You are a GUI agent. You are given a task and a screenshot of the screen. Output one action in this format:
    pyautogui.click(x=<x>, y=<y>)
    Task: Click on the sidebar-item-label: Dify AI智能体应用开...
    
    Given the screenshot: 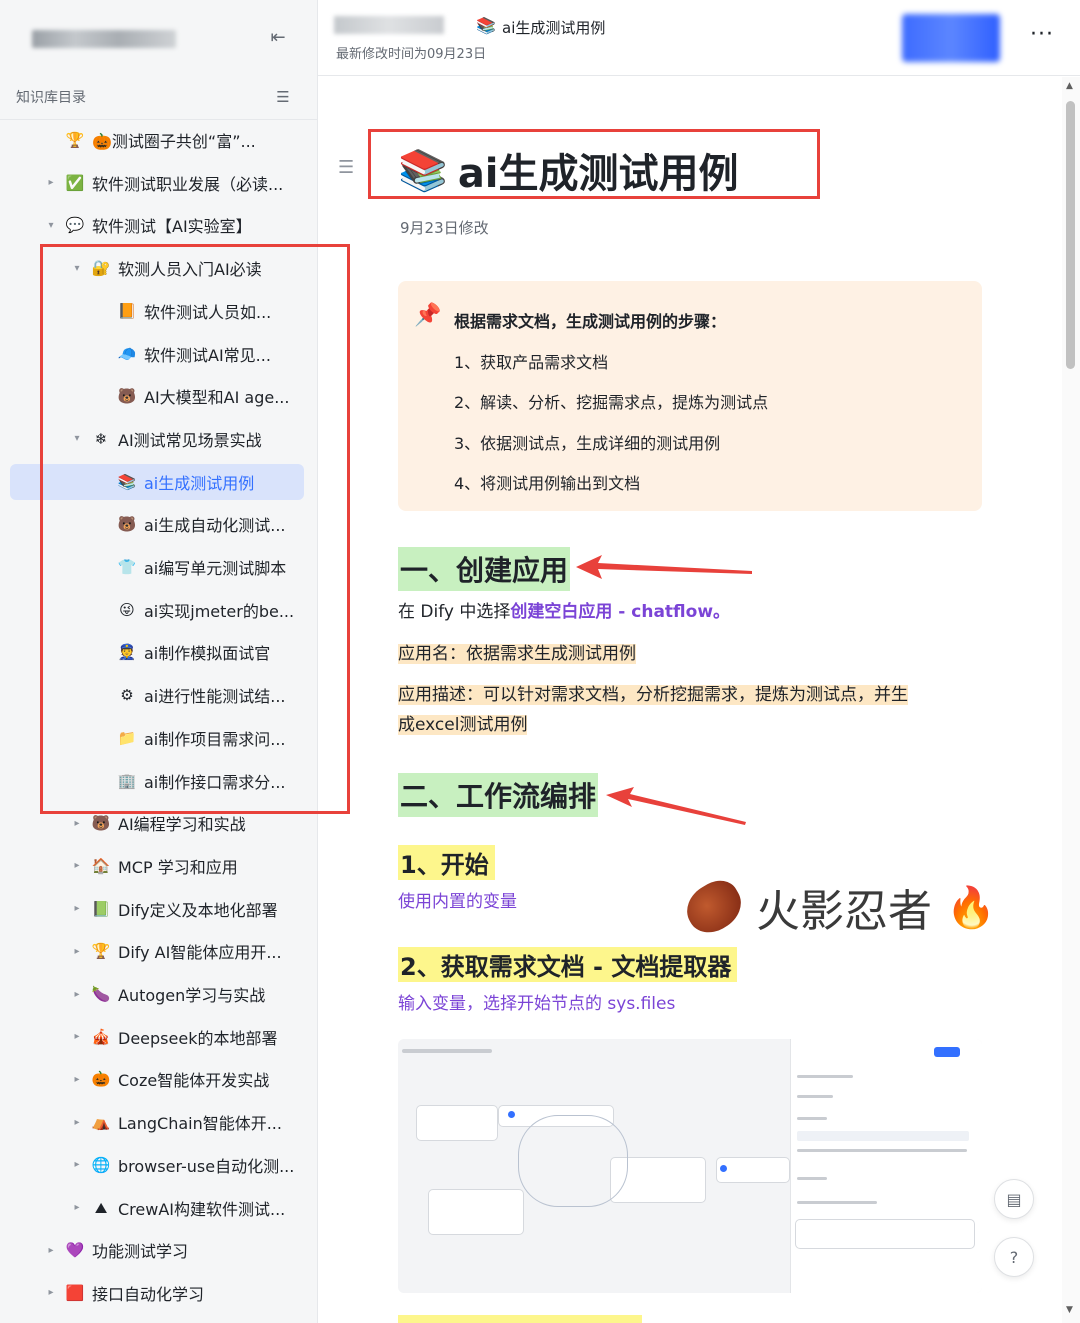 What is the action you would take?
    pyautogui.click(x=200, y=953)
    